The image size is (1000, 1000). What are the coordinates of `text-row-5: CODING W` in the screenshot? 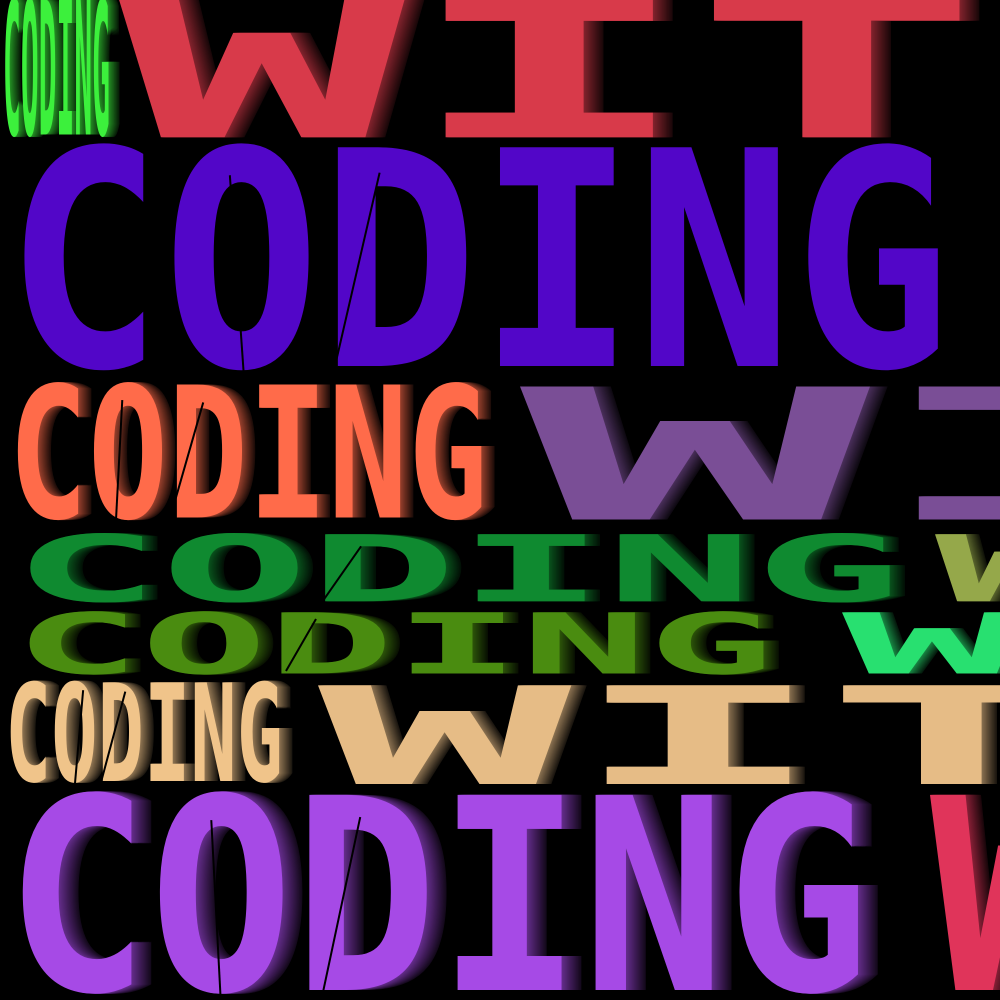 It's located at (500, 645).